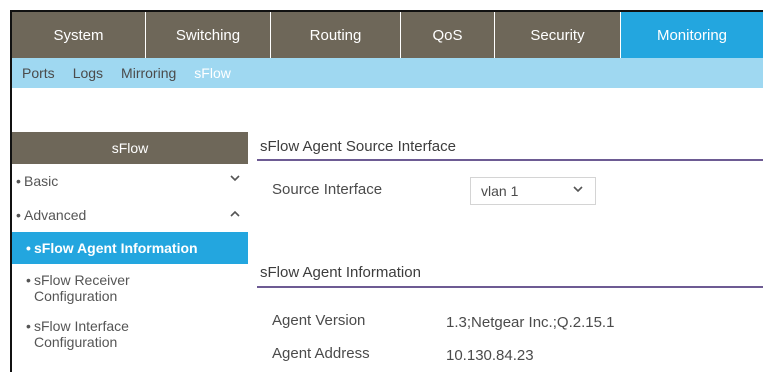 Image resolution: width=763 pixels, height=372 pixels. I want to click on tab-label: Security, so click(557, 35).